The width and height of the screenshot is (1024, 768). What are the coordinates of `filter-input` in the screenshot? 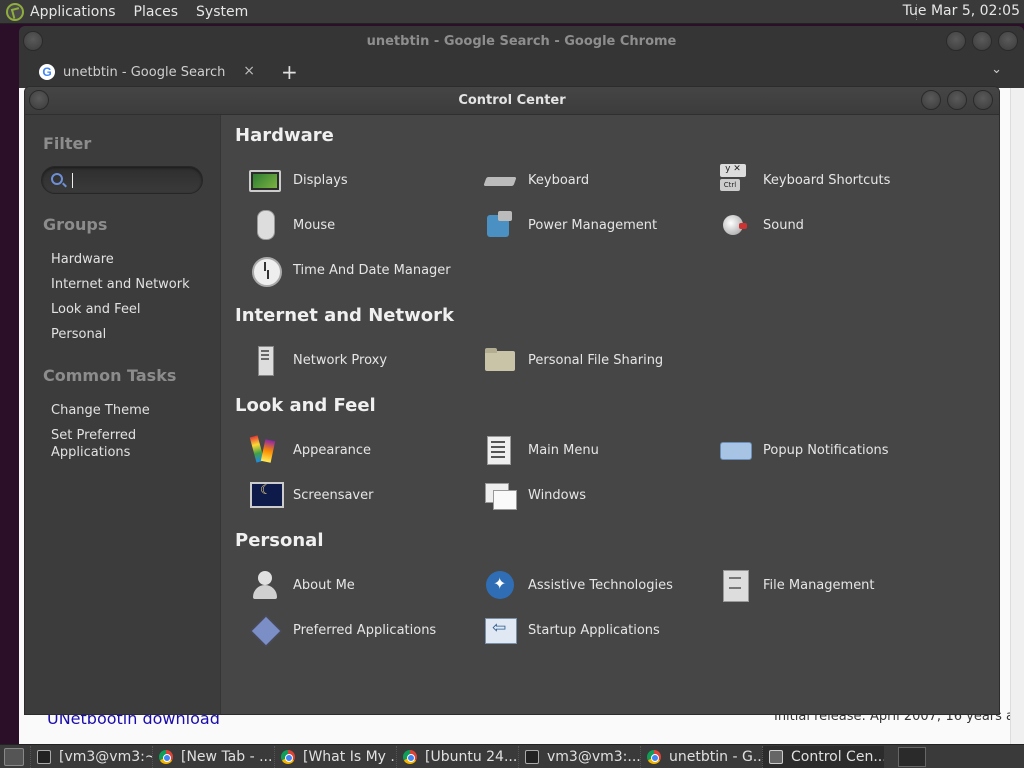 It's located at (134, 180).